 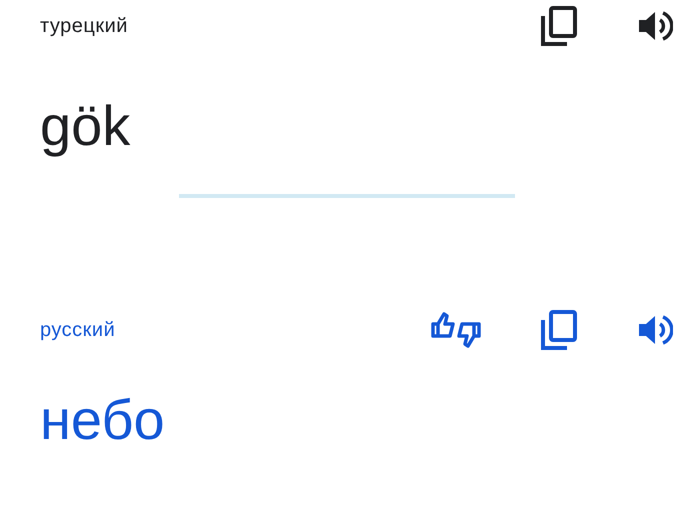 What do you see at coordinates (102, 419) in the screenshot?
I see `target-text: небо` at bounding box center [102, 419].